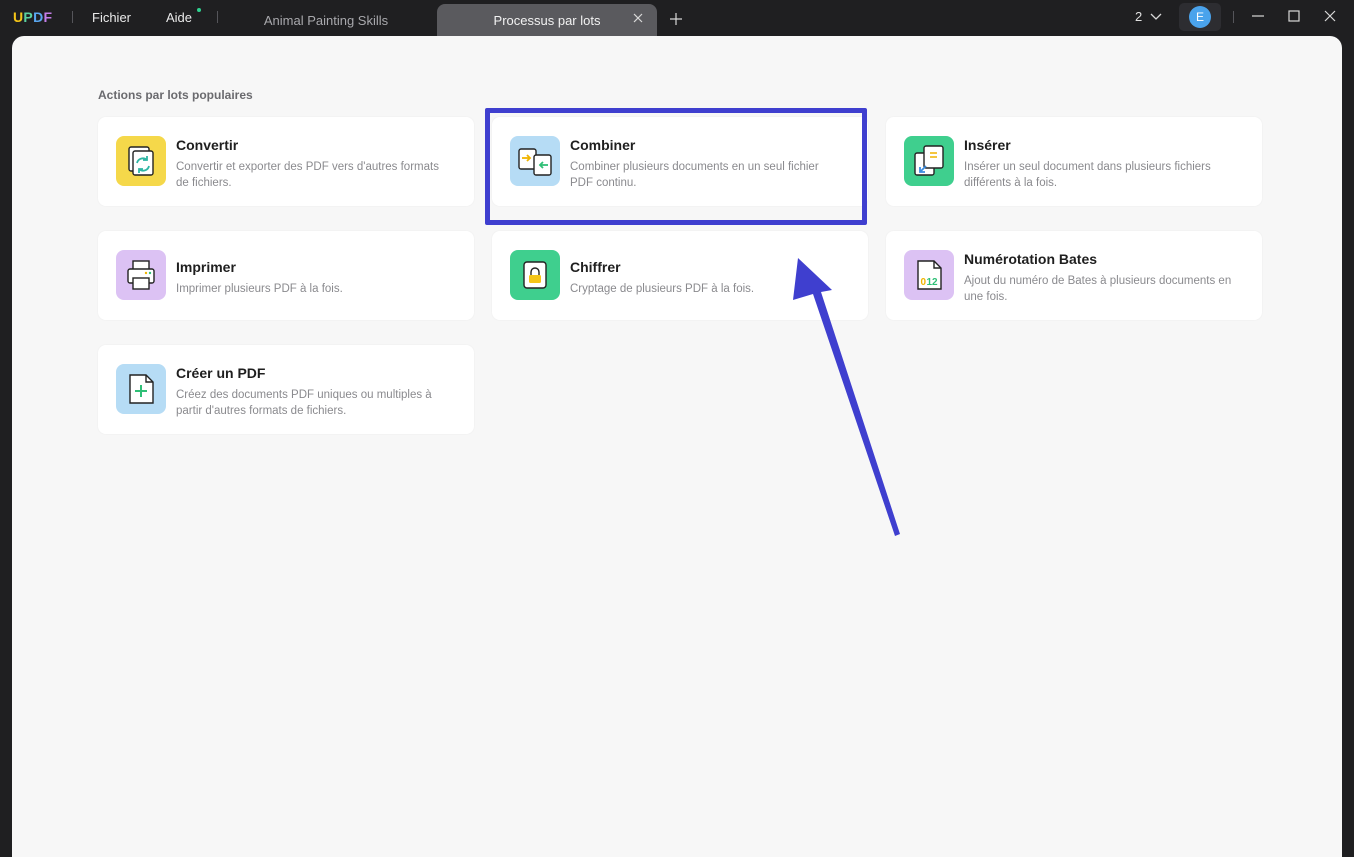 The image size is (1354, 857). Describe the element at coordinates (929, 161) in the screenshot. I see `insert-icon` at that location.